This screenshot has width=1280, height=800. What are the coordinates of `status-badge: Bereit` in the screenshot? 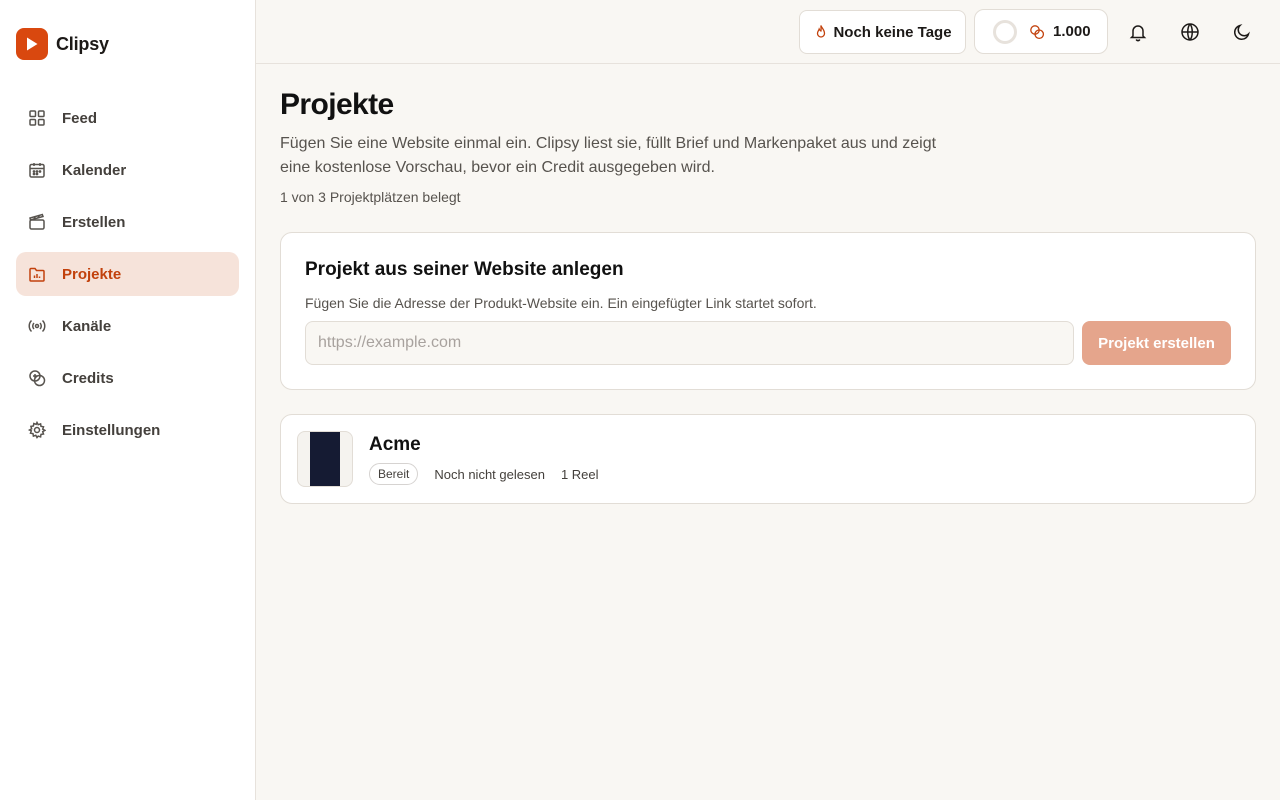 It's located at (394, 474).